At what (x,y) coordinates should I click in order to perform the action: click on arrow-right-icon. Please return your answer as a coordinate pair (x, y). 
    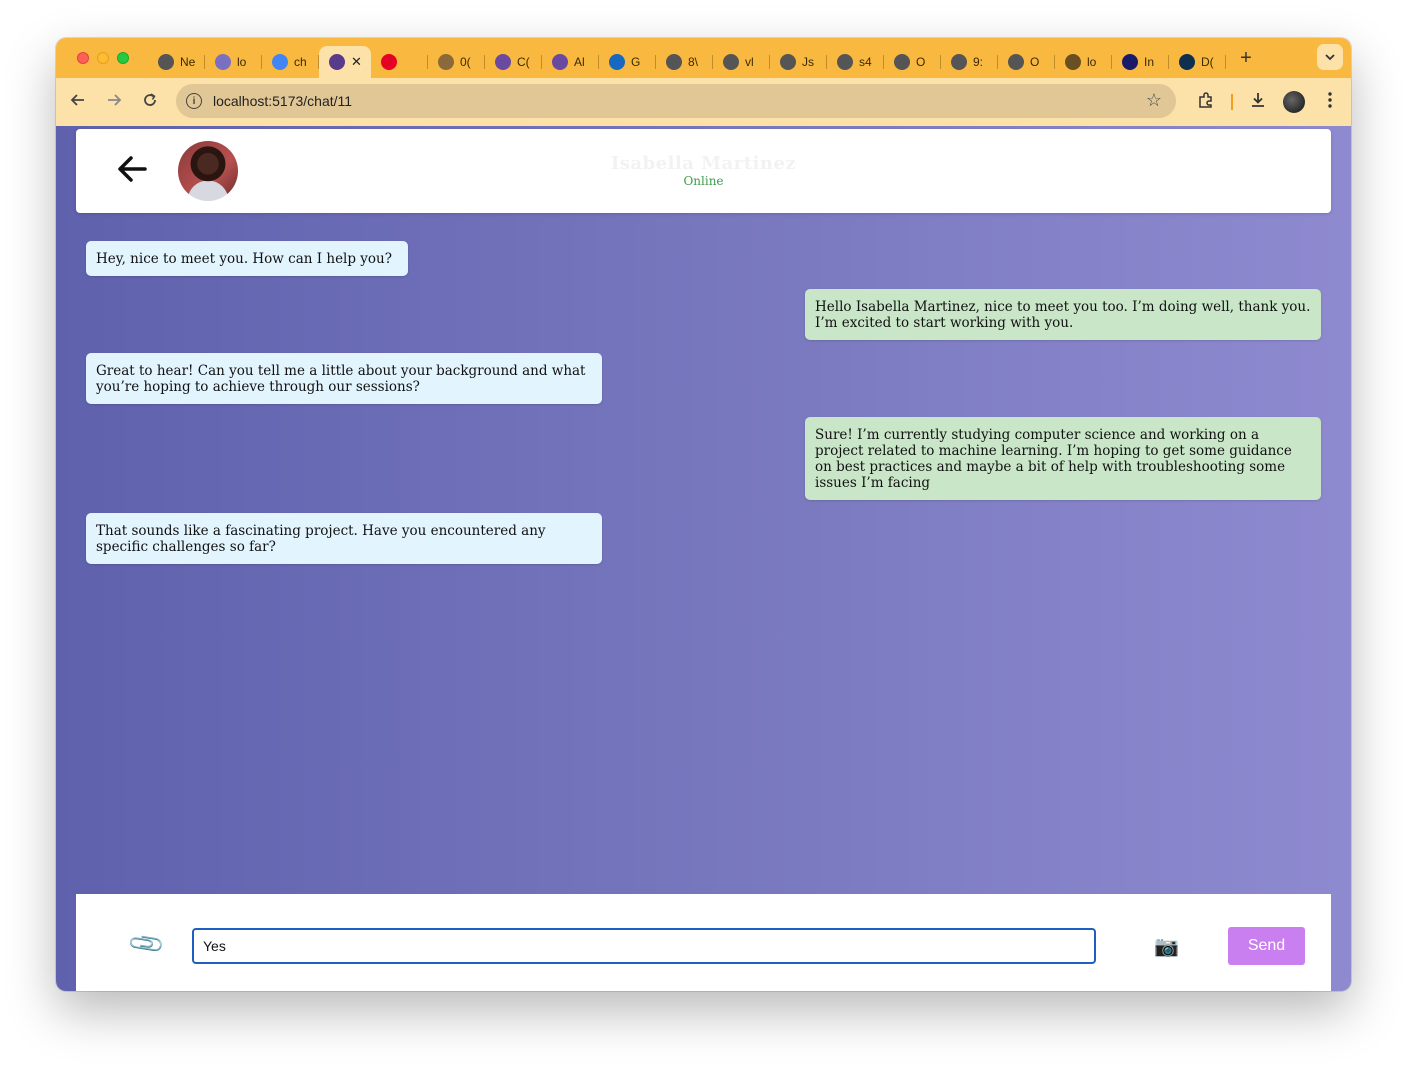
    Looking at the image, I should click on (115, 99).